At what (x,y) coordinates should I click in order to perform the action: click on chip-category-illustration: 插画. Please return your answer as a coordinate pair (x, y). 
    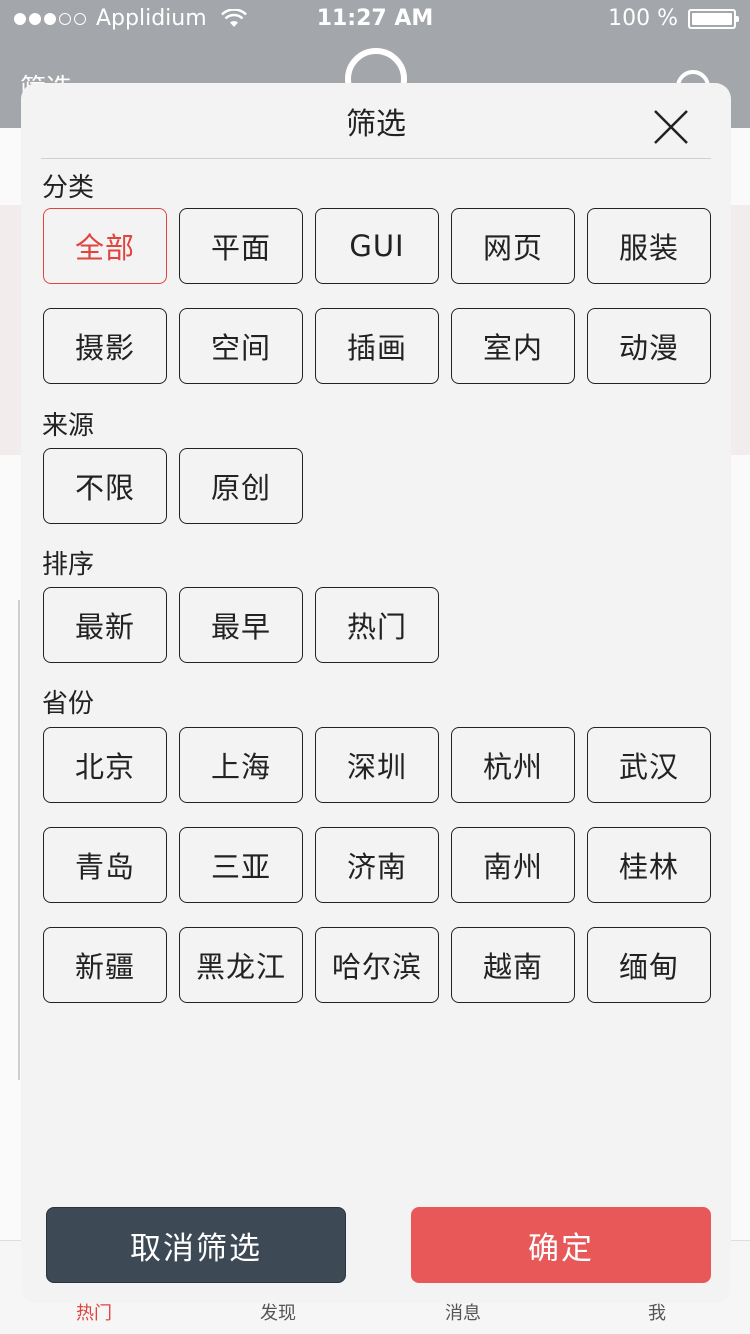
    Looking at the image, I should click on (377, 346).